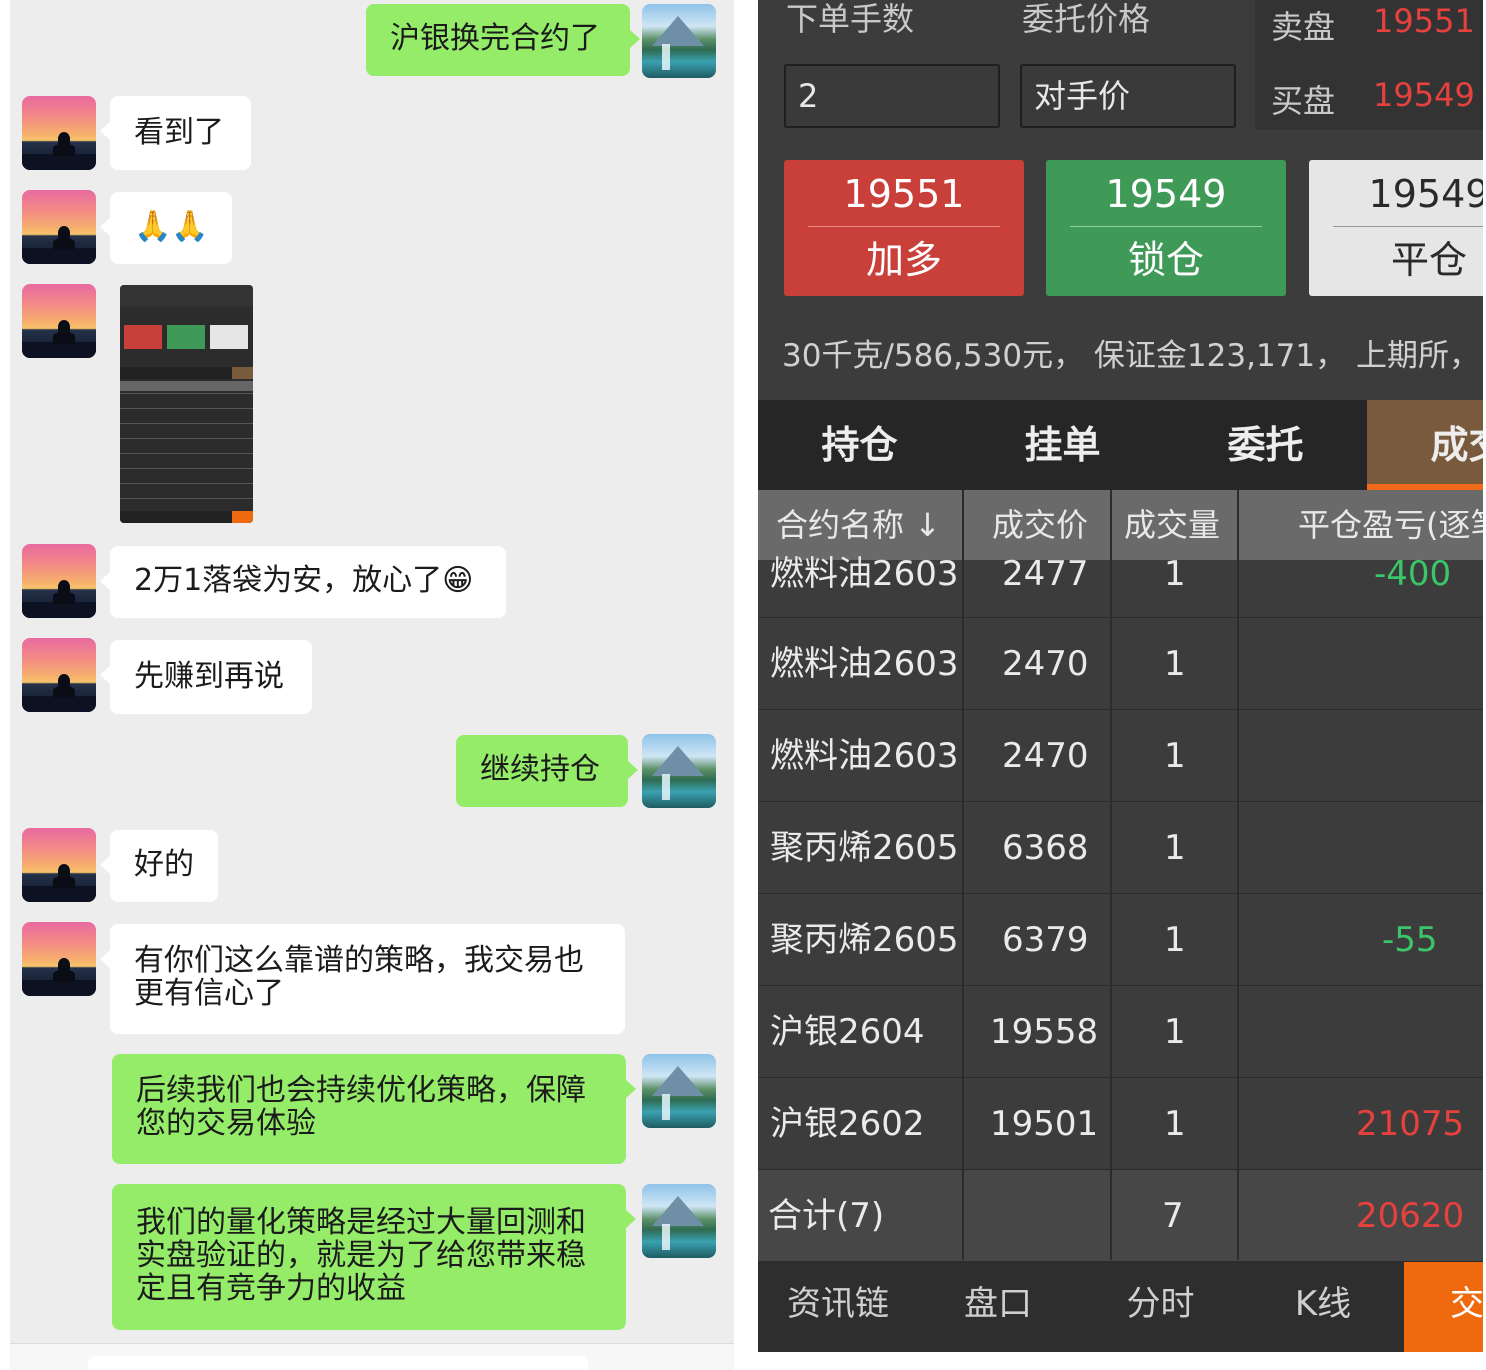  I want to click on message-text: 继续持仓, so click(540, 769).